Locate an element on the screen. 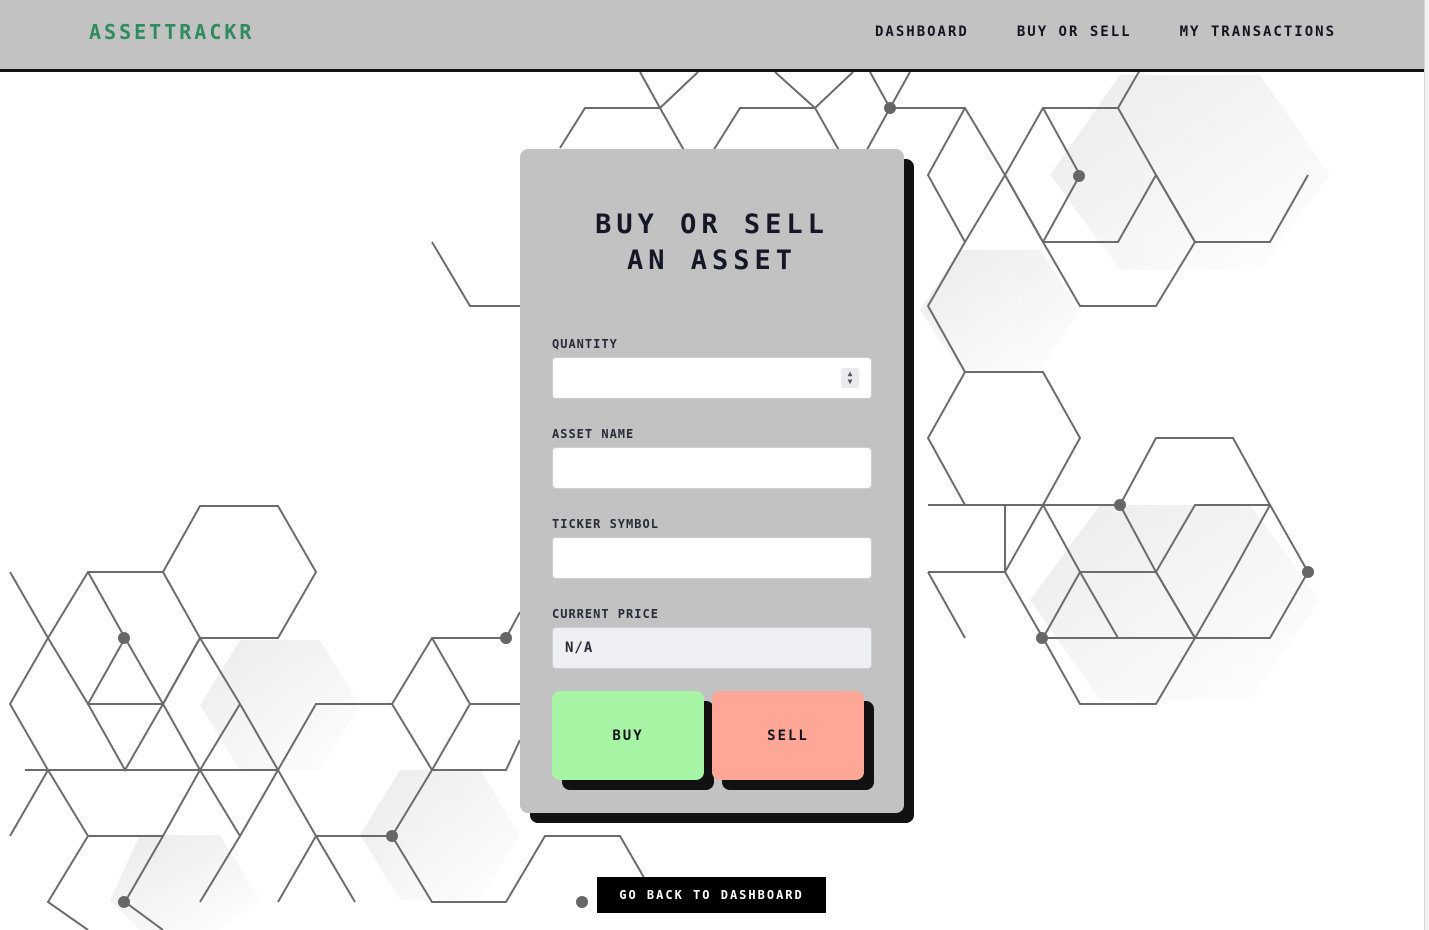 This screenshot has width=1429, height=930. current-price-field is located at coordinates (712, 648).